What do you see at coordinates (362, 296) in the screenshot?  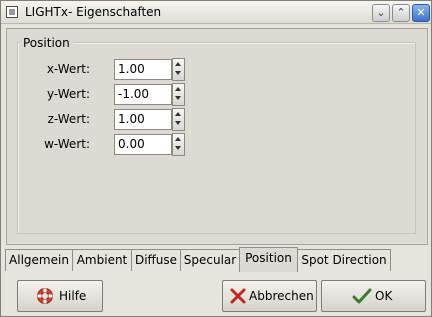 I see `checkmark-icon` at bounding box center [362, 296].